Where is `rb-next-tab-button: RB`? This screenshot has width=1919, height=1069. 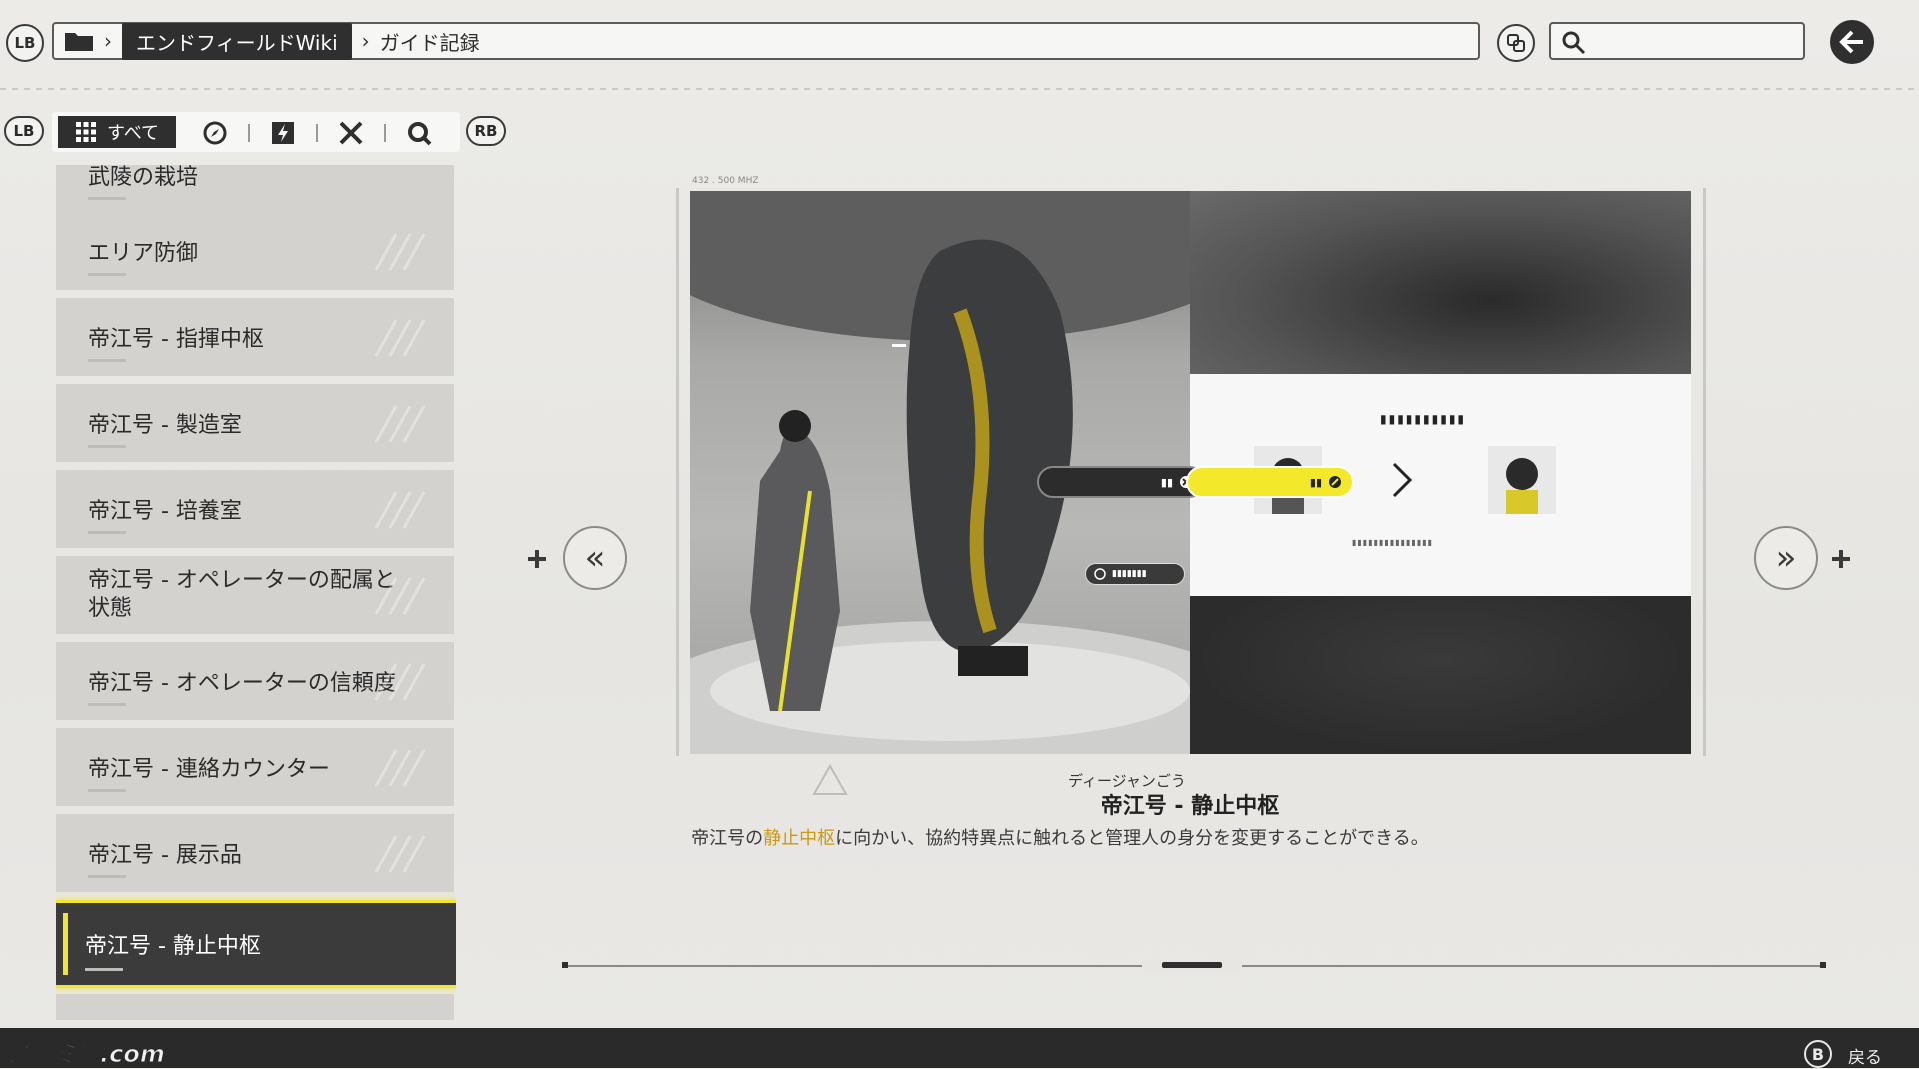 rb-next-tab-button: RB is located at coordinates (486, 131).